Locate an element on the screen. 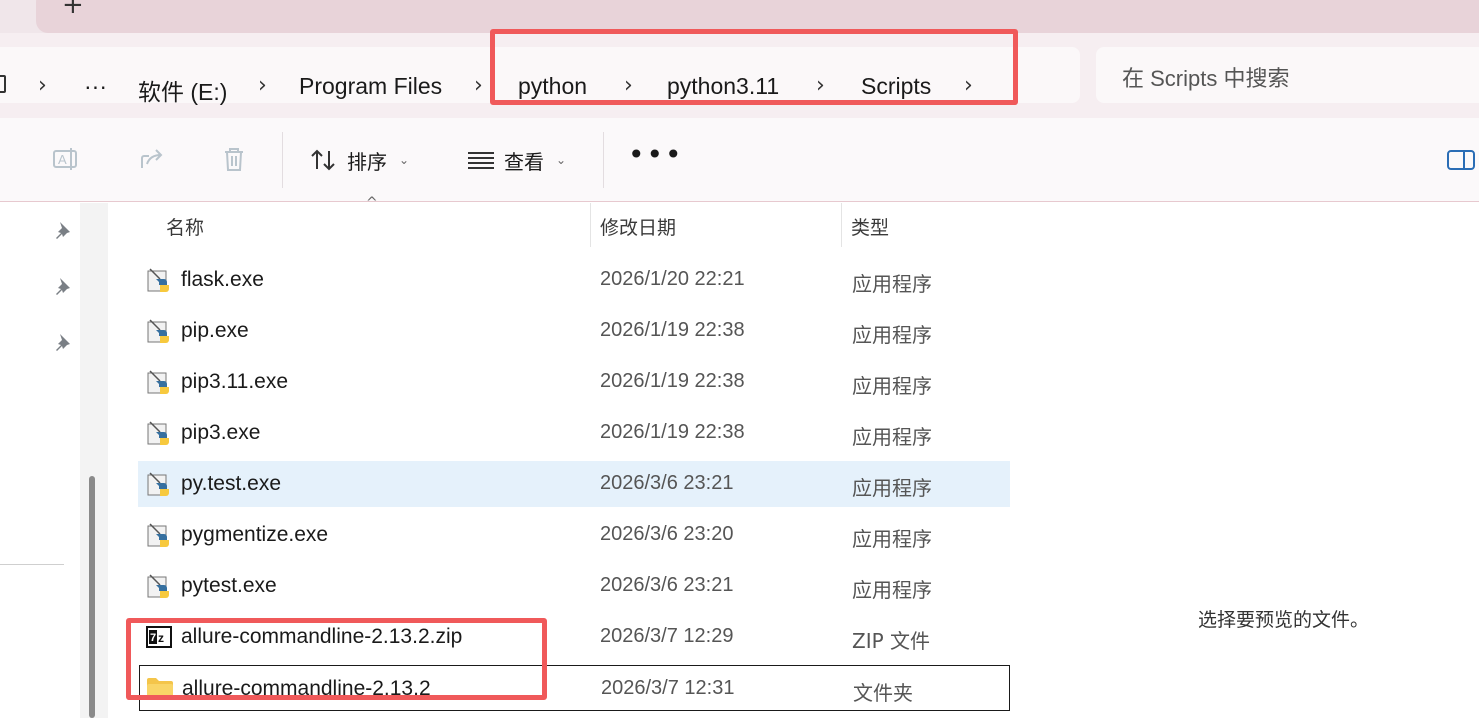  file-row: pygmentize.exe 2026/3/6 23:20 应用程序 is located at coordinates (574, 535).